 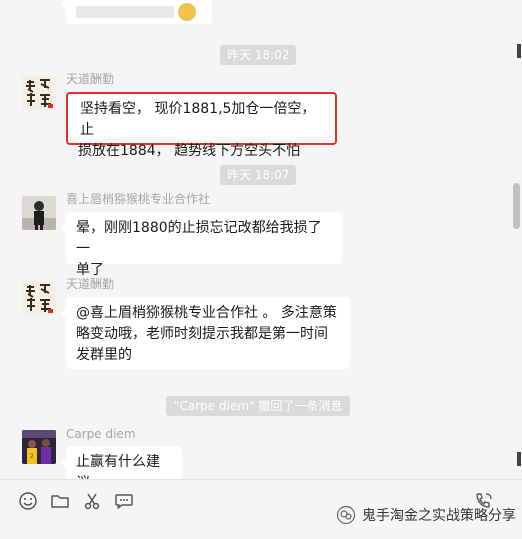 I want to click on svg-text: 2, so click(x=32, y=456).